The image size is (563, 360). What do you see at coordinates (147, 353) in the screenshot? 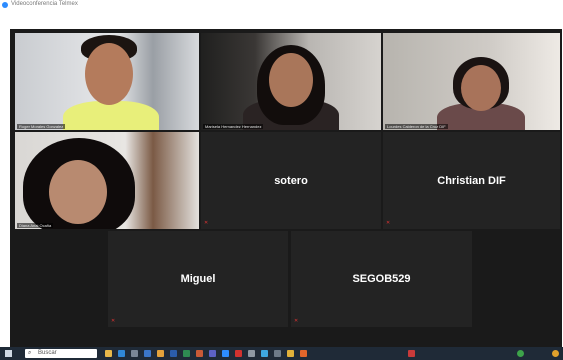
I see `mail-icon` at bounding box center [147, 353].